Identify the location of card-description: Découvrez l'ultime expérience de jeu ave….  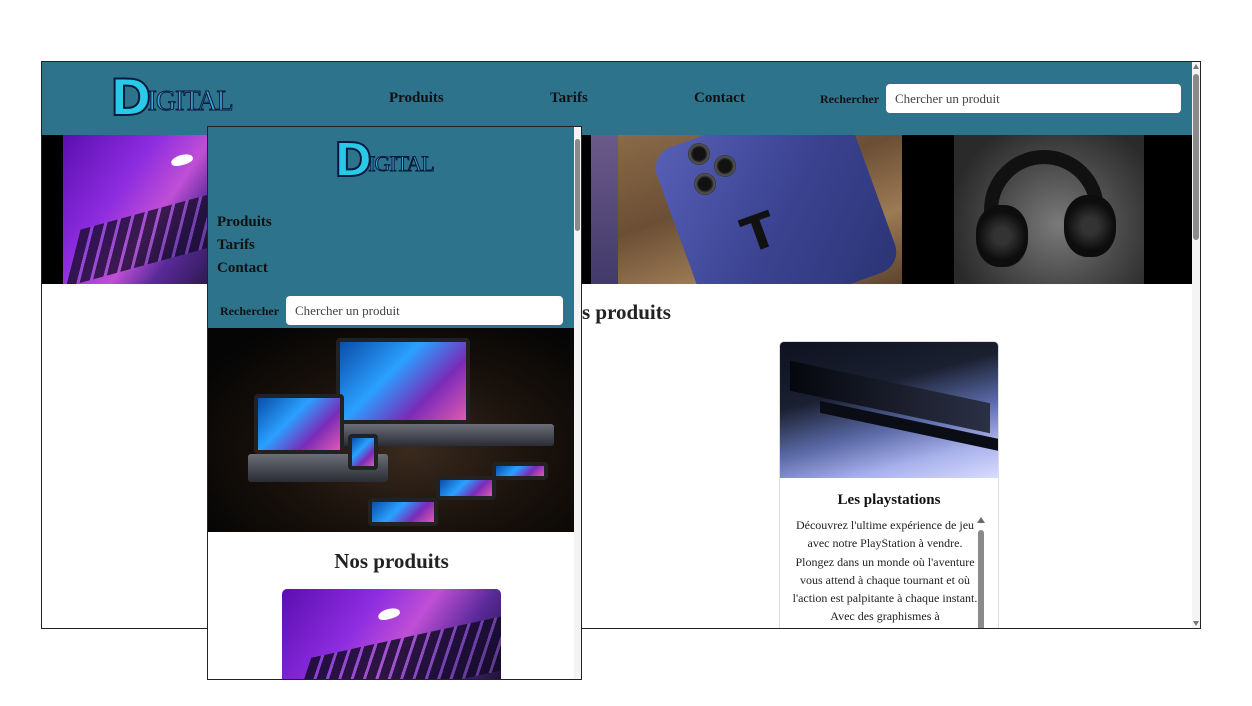
(885, 571).